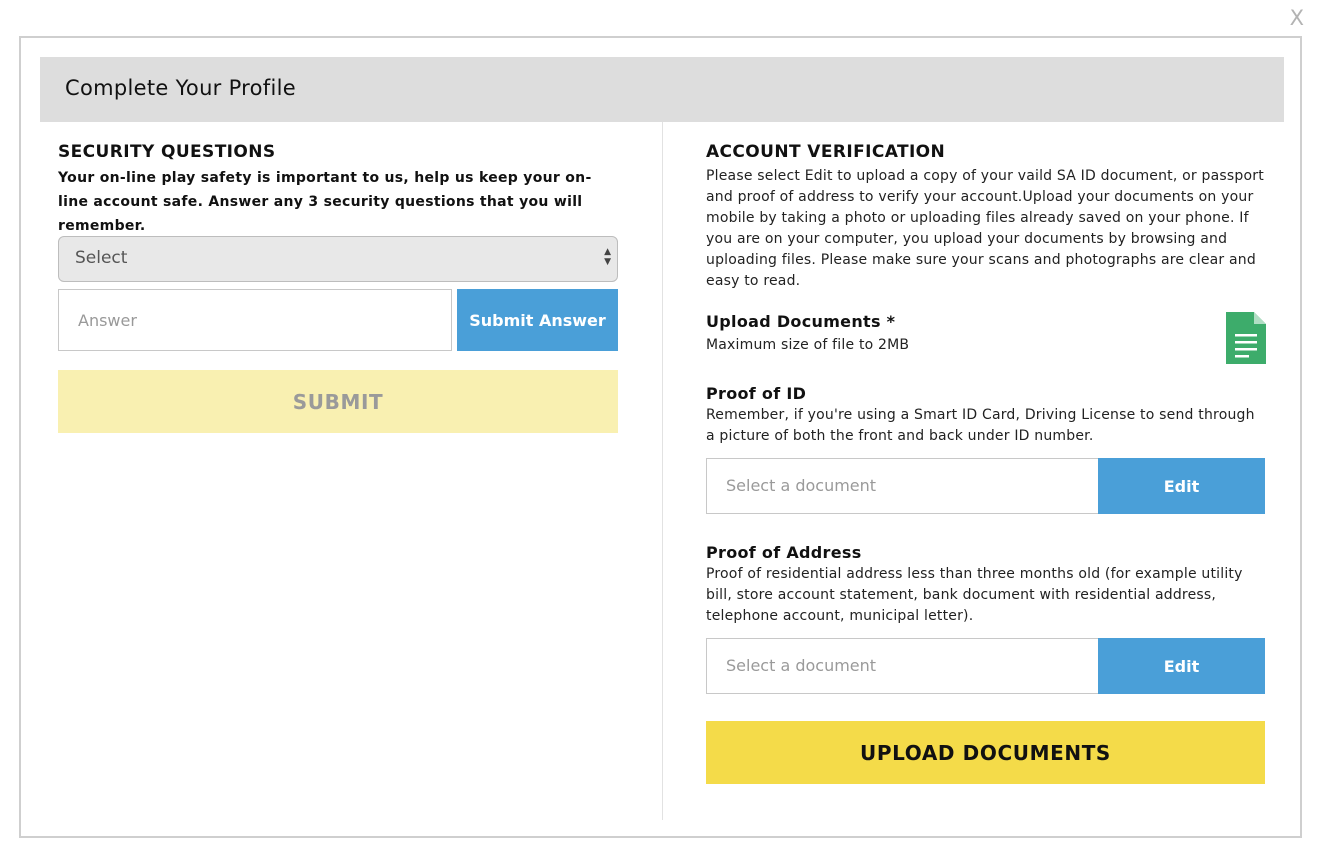  What do you see at coordinates (1297, 18) in the screenshot?
I see `close-button: X` at bounding box center [1297, 18].